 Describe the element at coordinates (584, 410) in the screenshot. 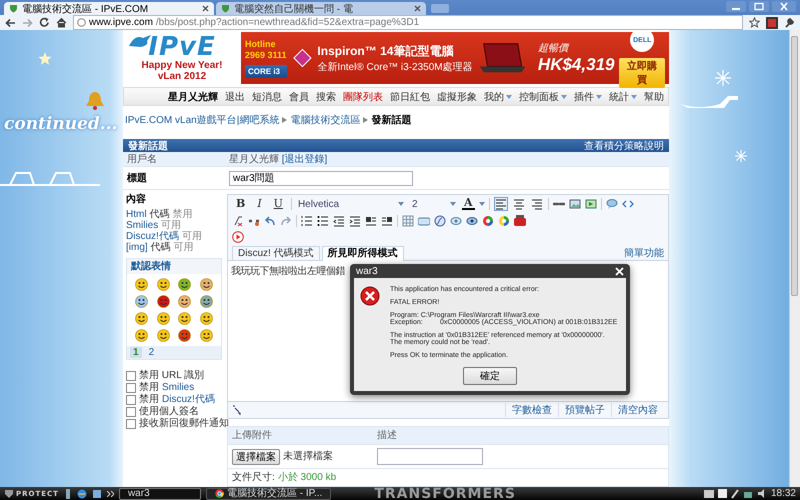

I see `editor-link: 預覽帖子` at that location.